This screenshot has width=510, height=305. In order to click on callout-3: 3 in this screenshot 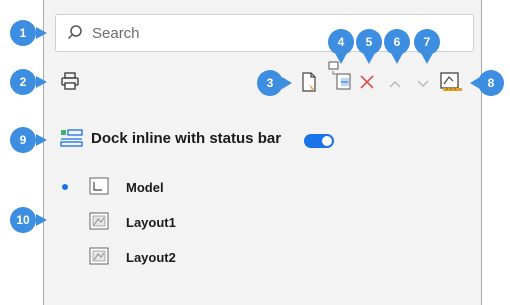, I will do `click(270, 83)`.